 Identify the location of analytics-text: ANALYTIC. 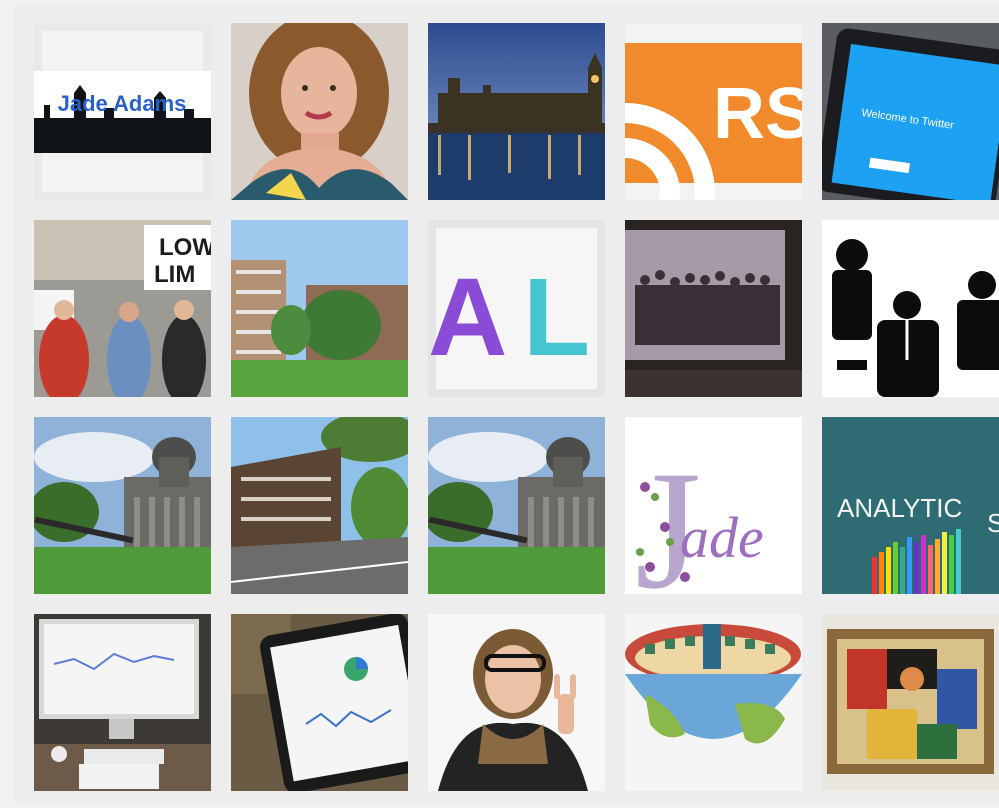
(899, 508).